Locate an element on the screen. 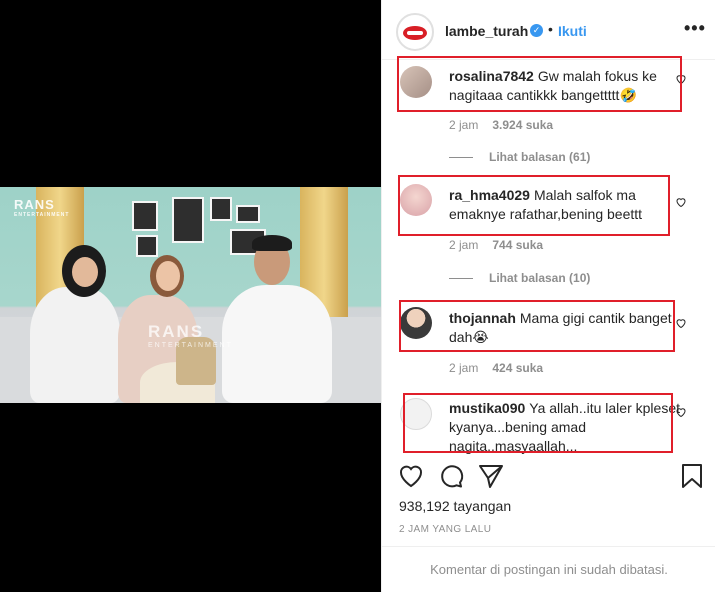  view-replies-label: Lihat balasan (61) is located at coordinates (540, 157).